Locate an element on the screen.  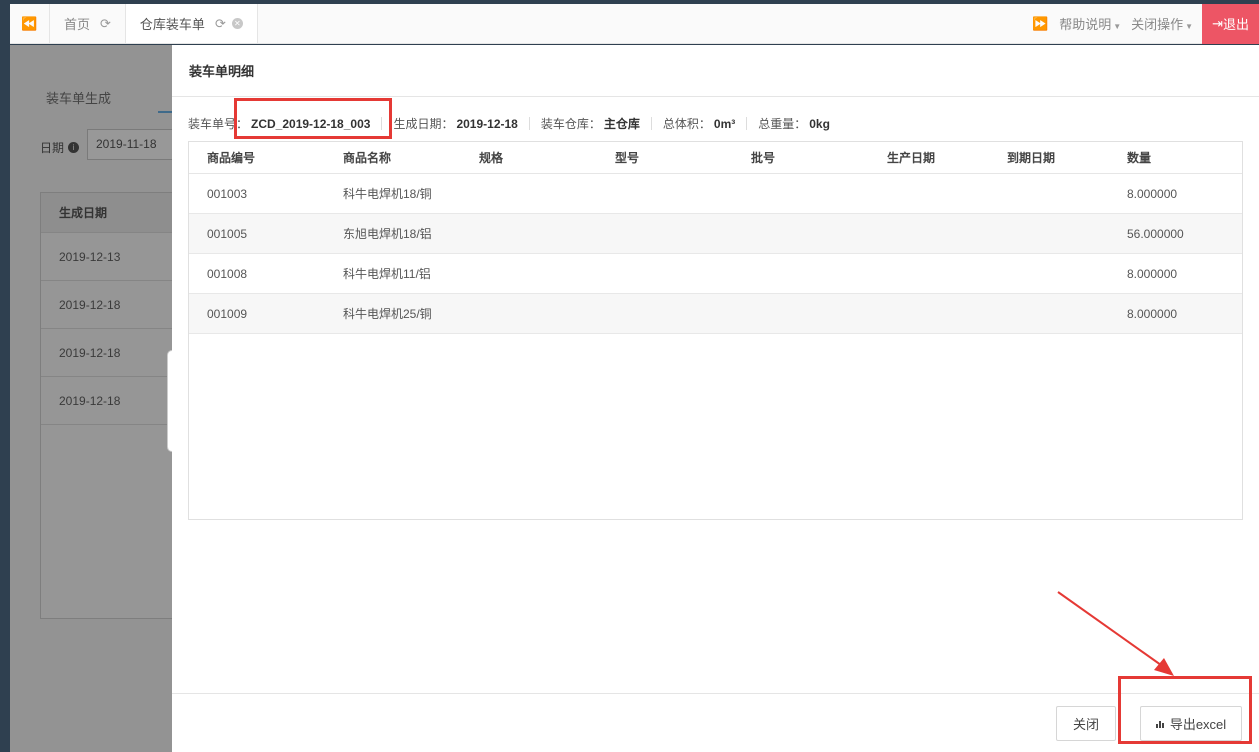
col-mfg-date: 生产日期 is located at coordinates (929, 157).